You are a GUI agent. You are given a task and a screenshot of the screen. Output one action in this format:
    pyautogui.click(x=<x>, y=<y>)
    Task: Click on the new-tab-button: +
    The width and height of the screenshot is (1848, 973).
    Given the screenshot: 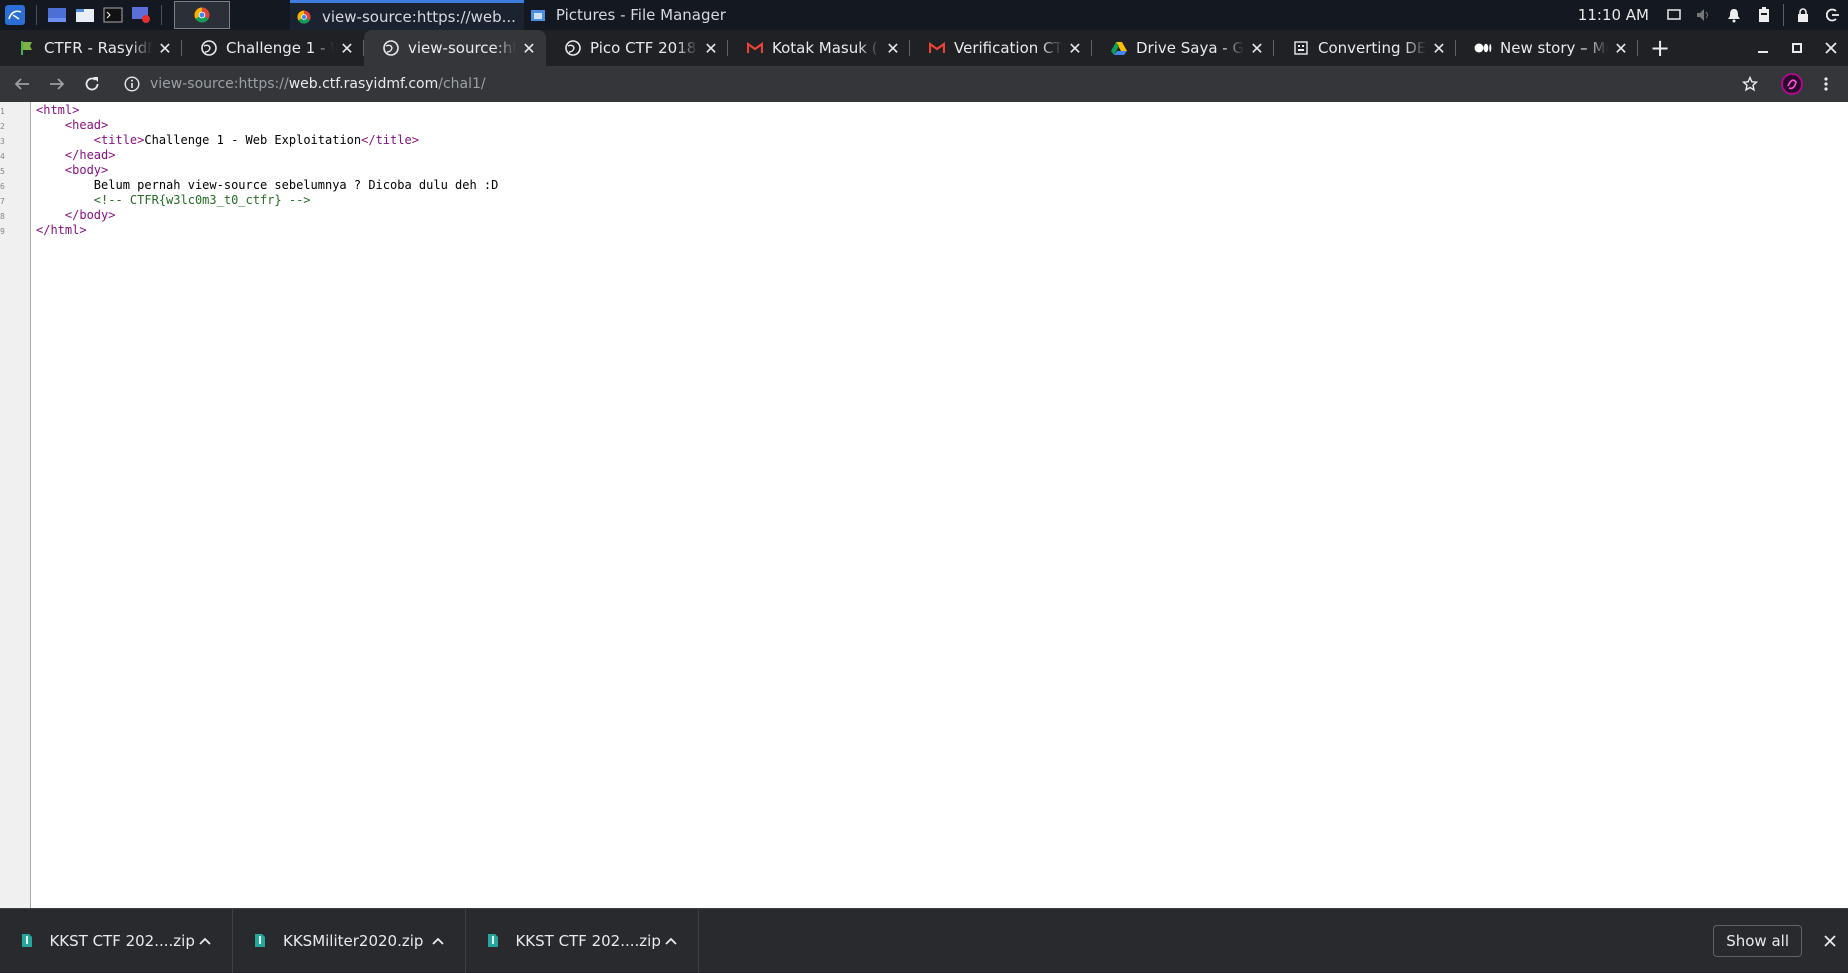 What is the action you would take?
    pyautogui.click(x=1660, y=48)
    